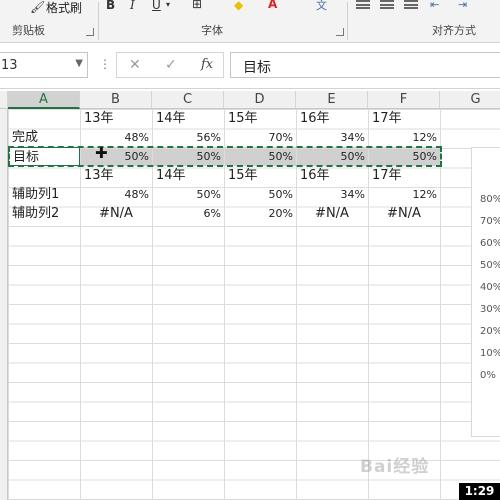  I want to click on align-right-icon, so click(411, 4).